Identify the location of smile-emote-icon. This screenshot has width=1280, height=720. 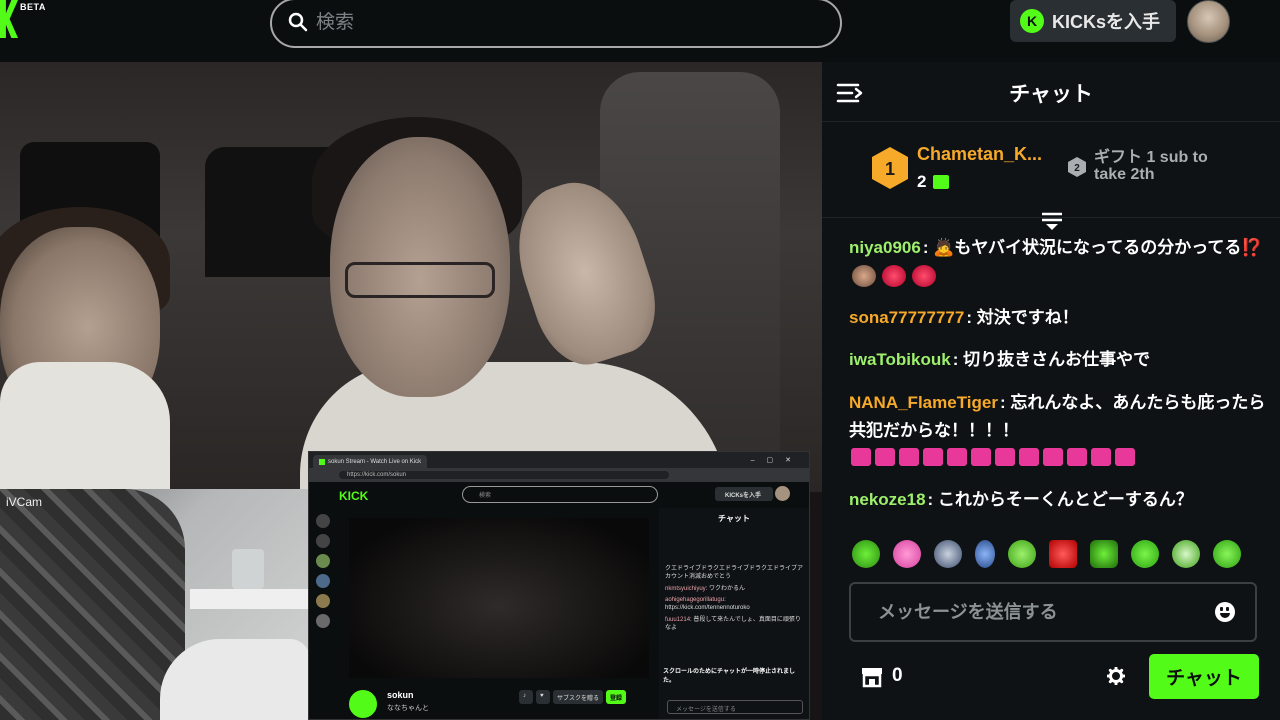
(1145, 554).